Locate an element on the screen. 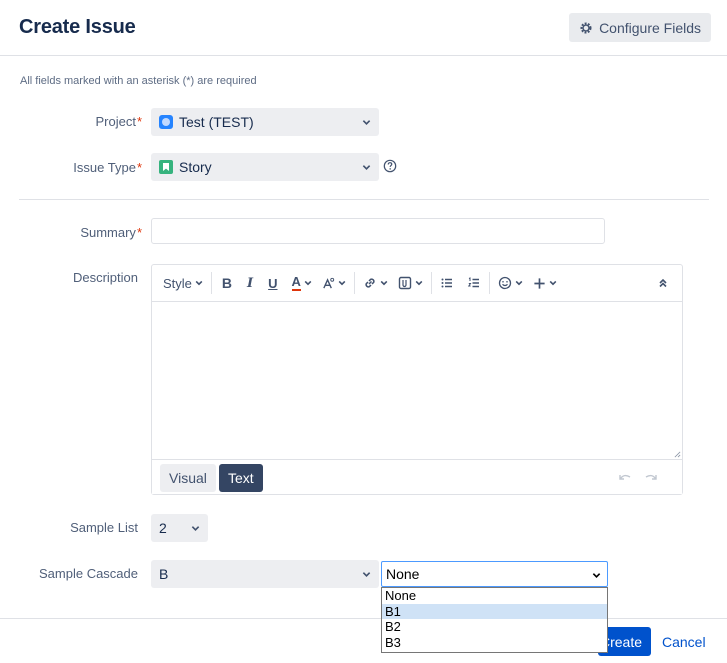  sample-list-label: Sample List is located at coordinates (104, 527).